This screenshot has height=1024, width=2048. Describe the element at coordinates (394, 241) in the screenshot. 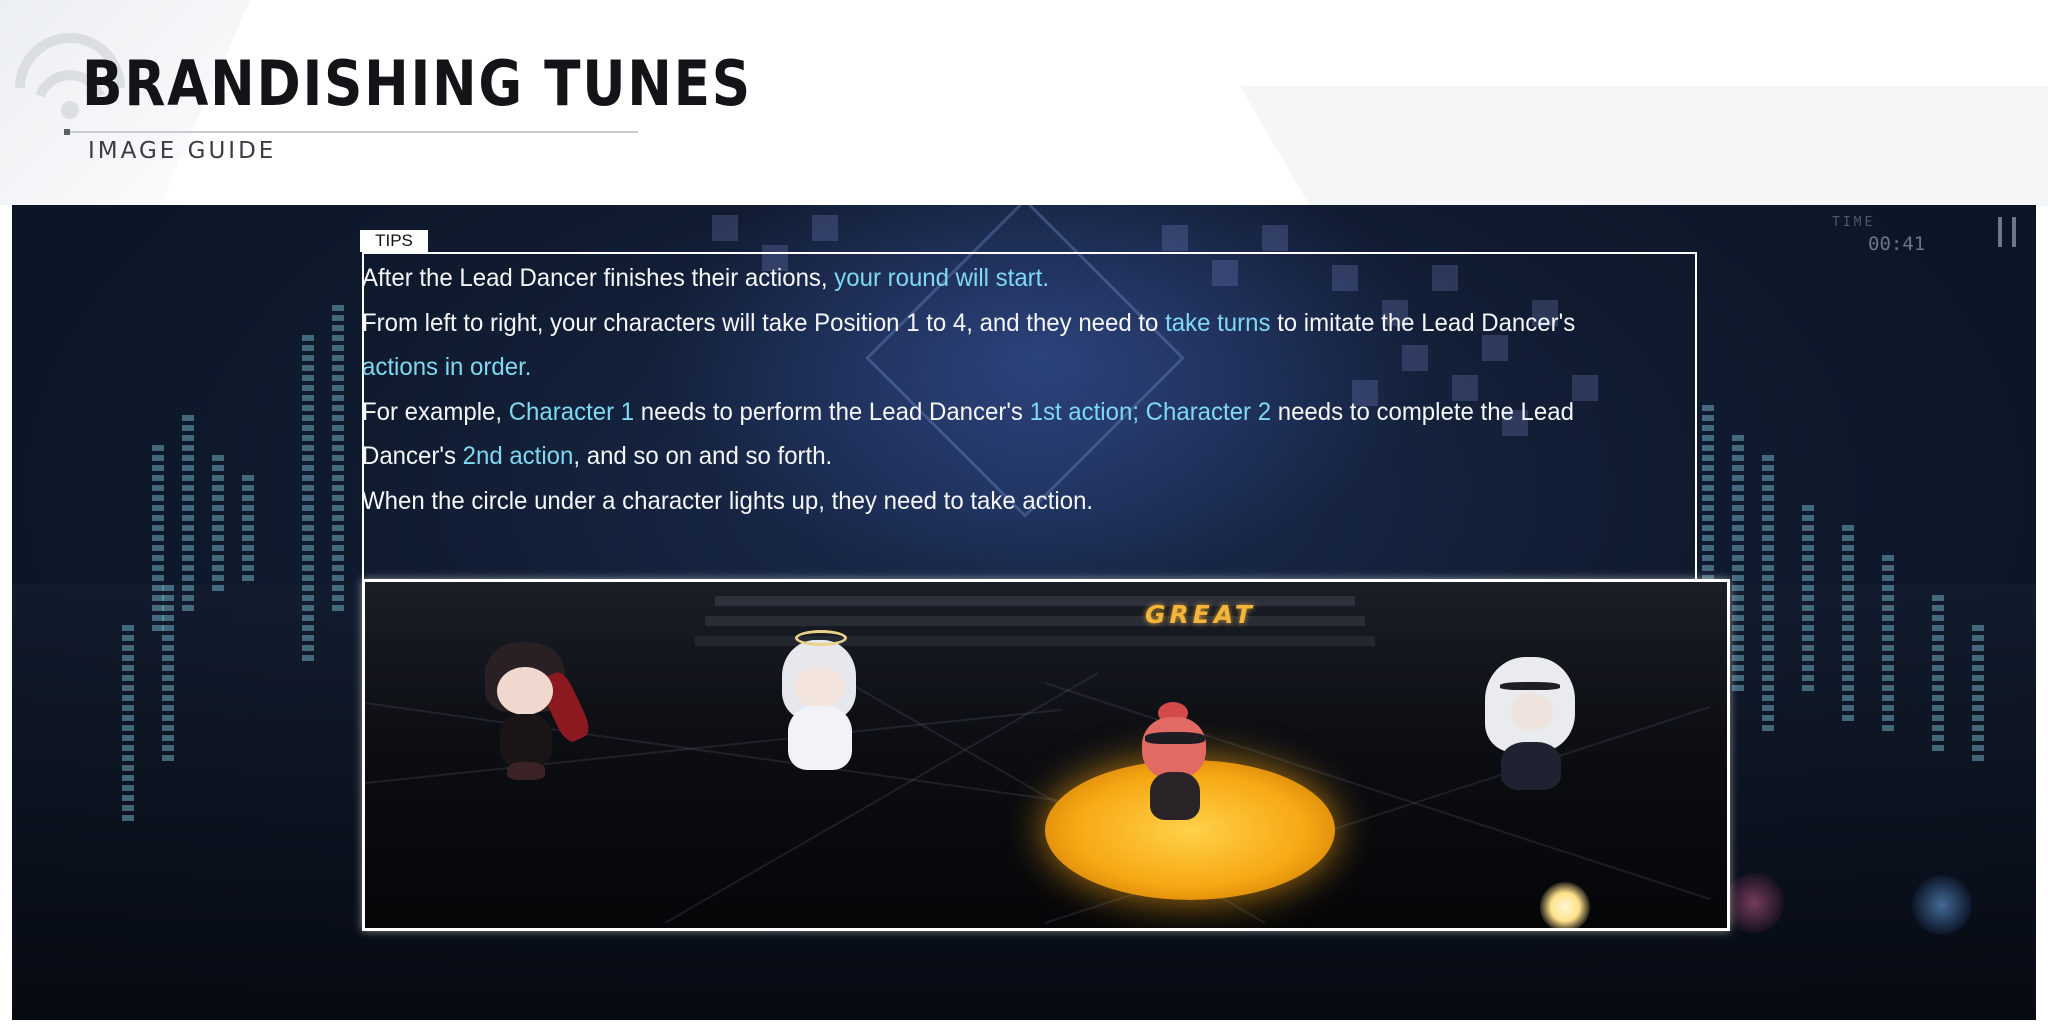

I see `tips-badge: TIPS` at that location.